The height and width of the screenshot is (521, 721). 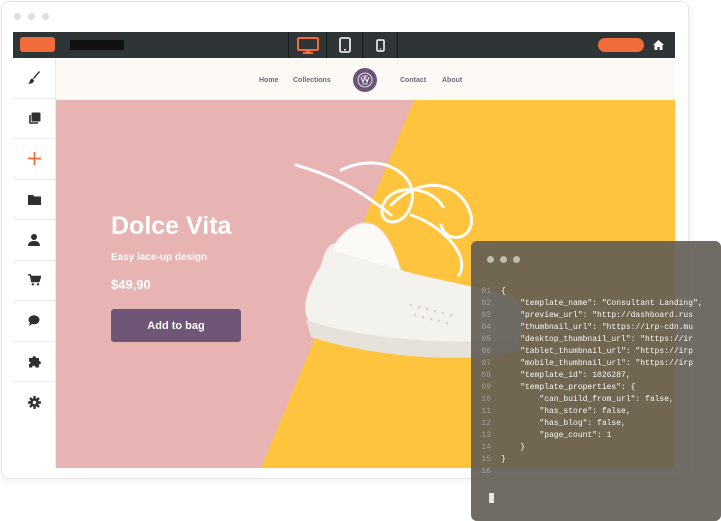 I want to click on publish-button, so click(x=621, y=45).